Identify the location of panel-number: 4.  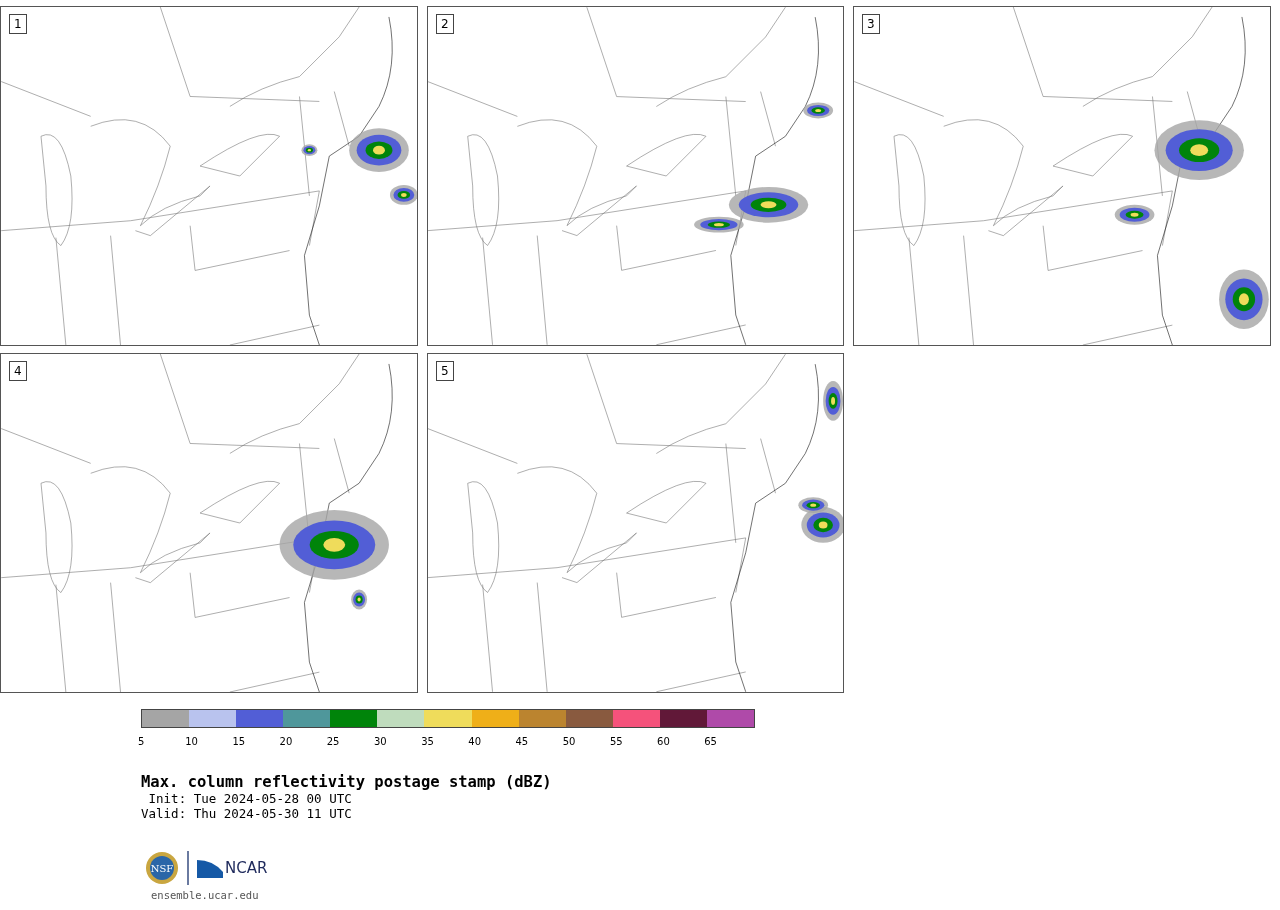
(18, 371).